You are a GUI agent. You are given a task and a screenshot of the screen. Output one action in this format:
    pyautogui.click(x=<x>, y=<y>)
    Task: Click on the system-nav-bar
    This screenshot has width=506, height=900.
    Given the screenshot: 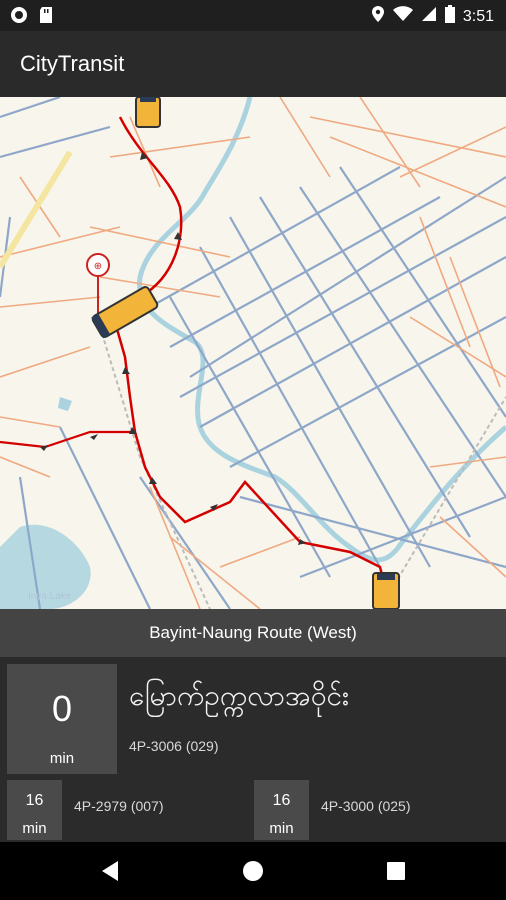 What is the action you would take?
    pyautogui.click(x=253, y=871)
    